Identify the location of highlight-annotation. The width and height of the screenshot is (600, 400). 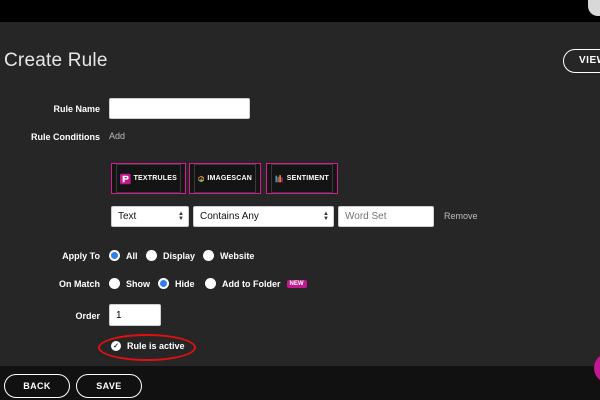
(147, 347).